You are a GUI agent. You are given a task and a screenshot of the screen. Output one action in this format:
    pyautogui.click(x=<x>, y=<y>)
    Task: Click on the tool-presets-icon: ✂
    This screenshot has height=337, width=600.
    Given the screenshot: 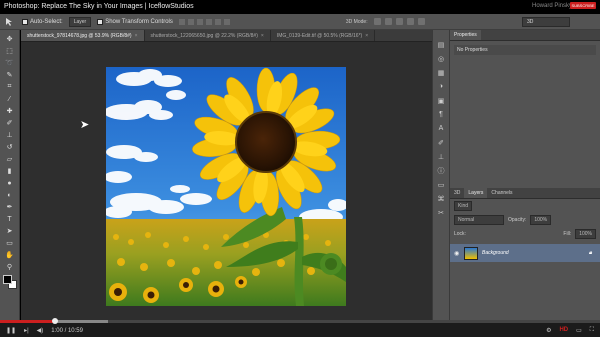 What is the action you would take?
    pyautogui.click(x=441, y=212)
    